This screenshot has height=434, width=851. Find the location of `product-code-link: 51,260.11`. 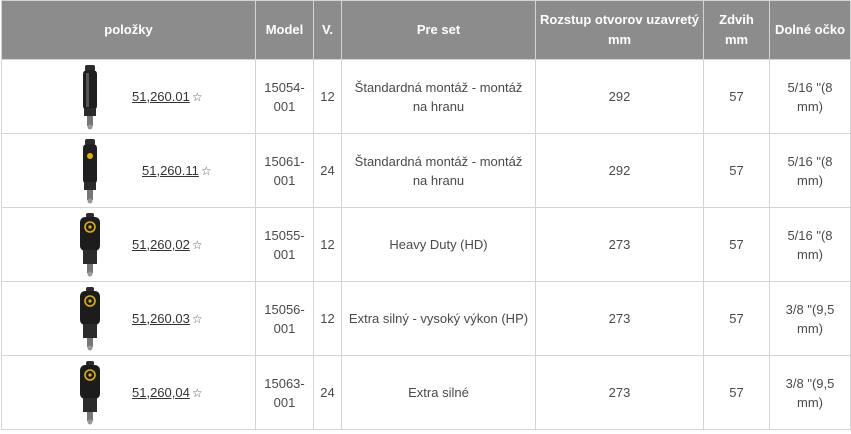

product-code-link: 51,260.11 is located at coordinates (170, 170).